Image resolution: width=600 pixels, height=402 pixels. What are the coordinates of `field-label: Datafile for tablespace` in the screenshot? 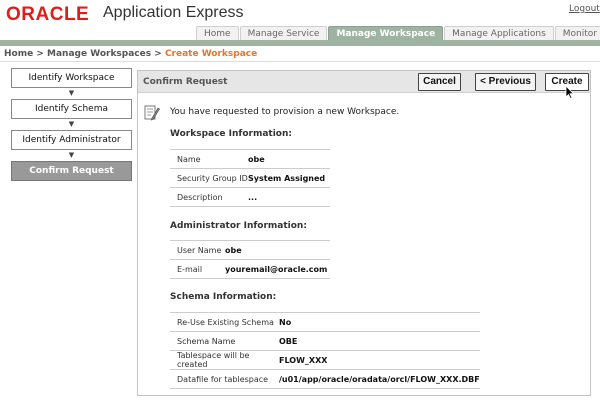 It's located at (223, 379).